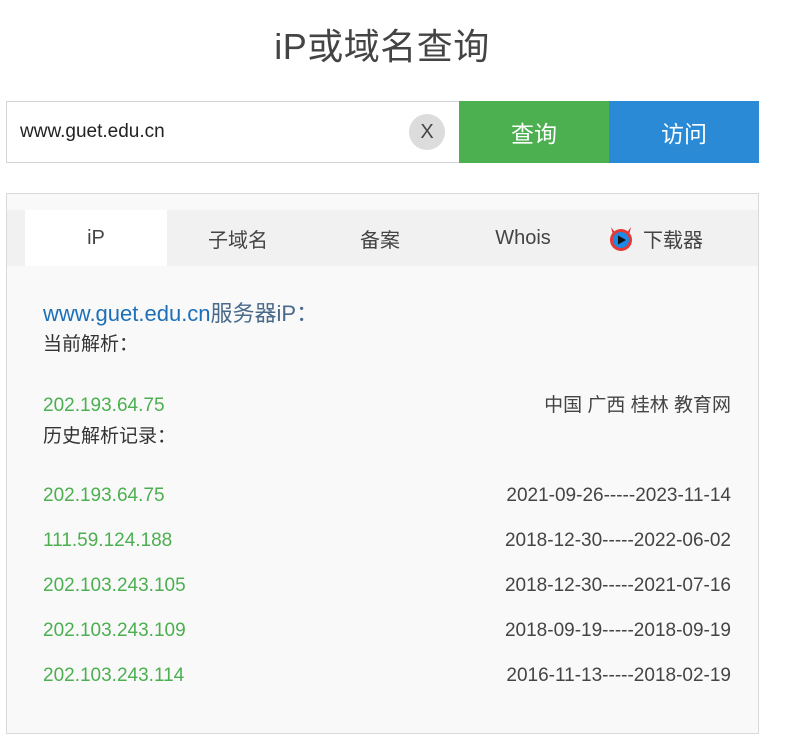 Image resolution: width=787 pixels, height=747 pixels. I want to click on current-ip: 202.193.64.75, so click(104, 406).